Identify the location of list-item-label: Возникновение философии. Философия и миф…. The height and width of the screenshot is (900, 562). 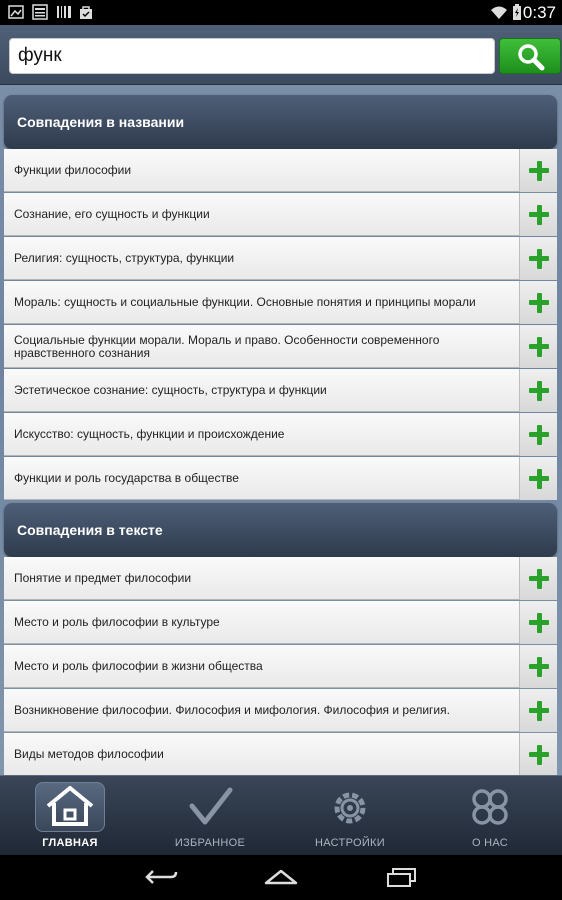
(232, 710).